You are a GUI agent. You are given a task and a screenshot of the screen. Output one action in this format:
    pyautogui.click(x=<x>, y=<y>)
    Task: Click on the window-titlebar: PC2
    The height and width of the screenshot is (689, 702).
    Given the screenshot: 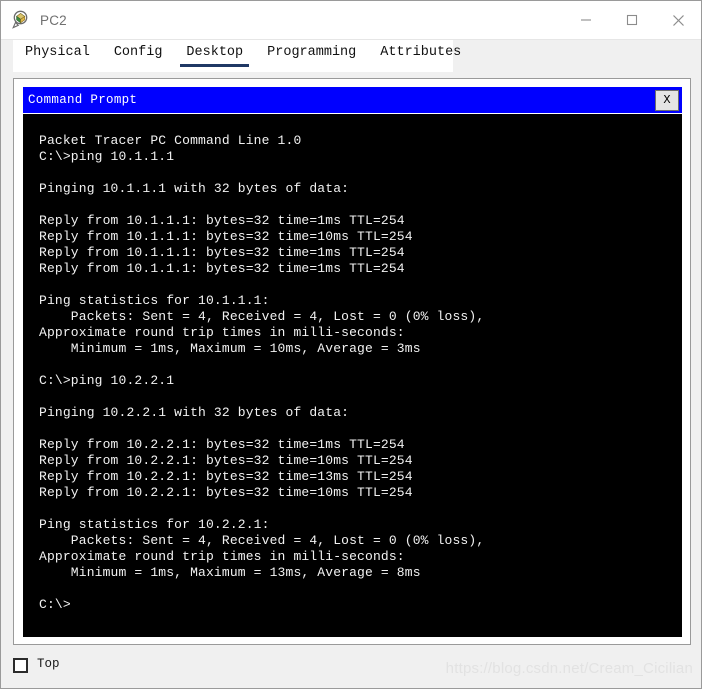 What is the action you would take?
    pyautogui.click(x=351, y=20)
    